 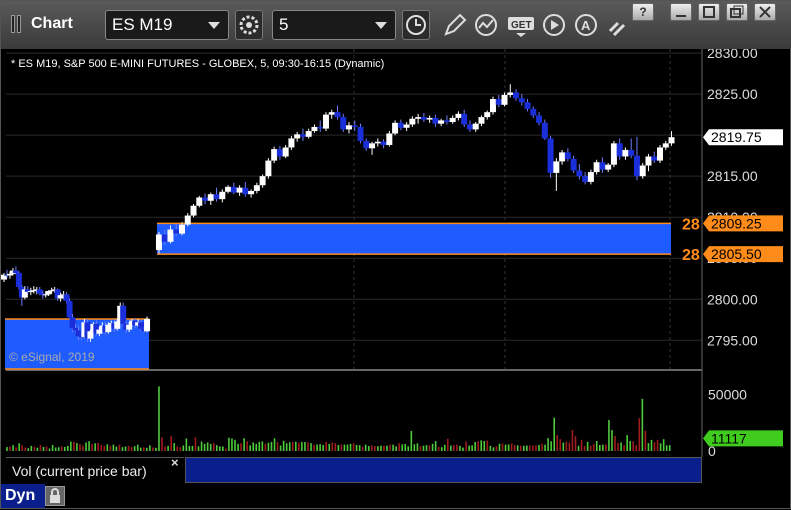 What do you see at coordinates (334, 25) in the screenshot?
I see `interval-select: 5` at bounding box center [334, 25].